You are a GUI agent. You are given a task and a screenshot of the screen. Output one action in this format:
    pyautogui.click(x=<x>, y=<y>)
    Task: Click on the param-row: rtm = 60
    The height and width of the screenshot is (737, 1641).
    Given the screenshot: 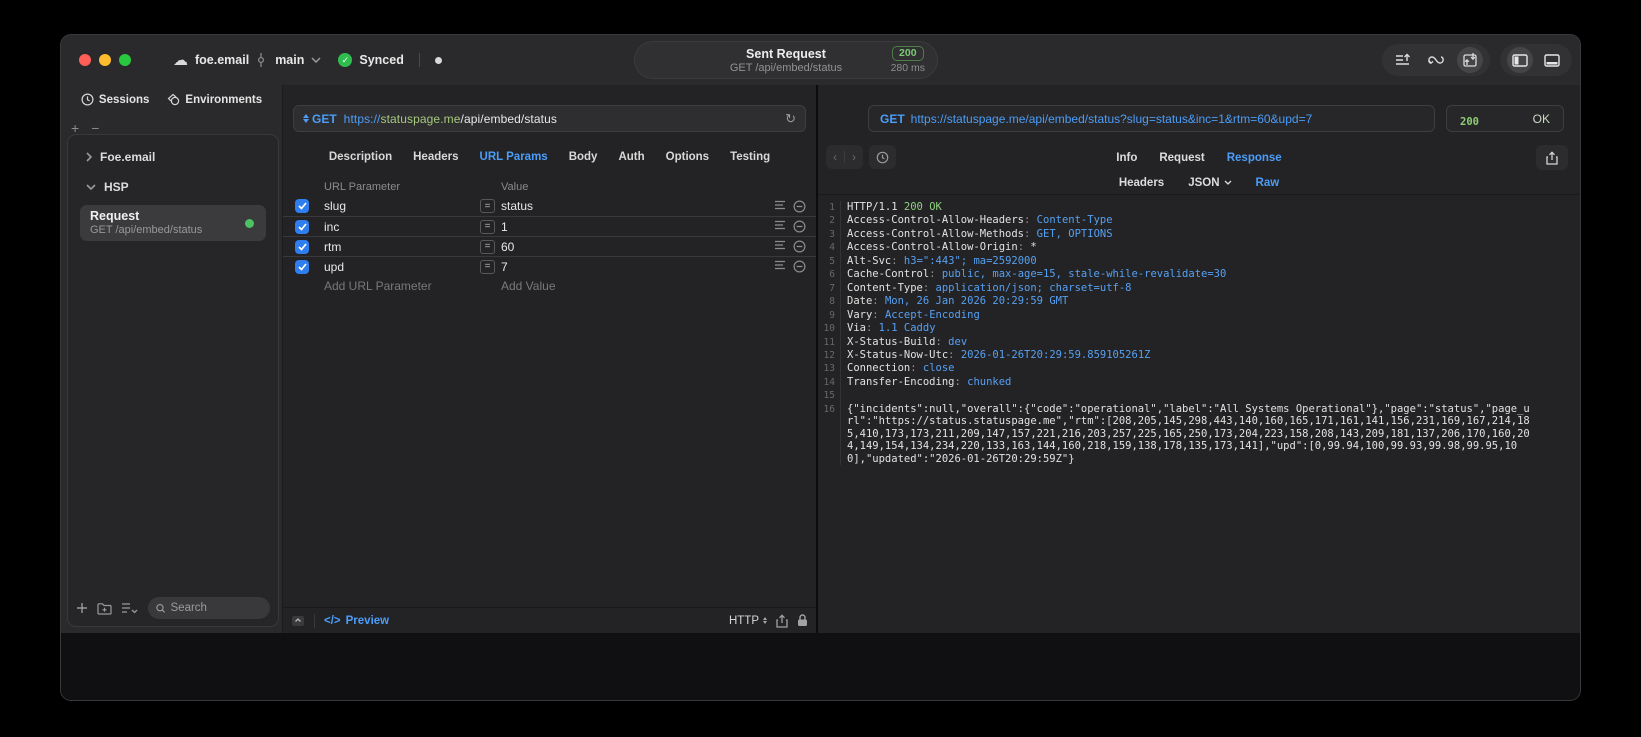 What is the action you would take?
    pyautogui.click(x=549, y=246)
    